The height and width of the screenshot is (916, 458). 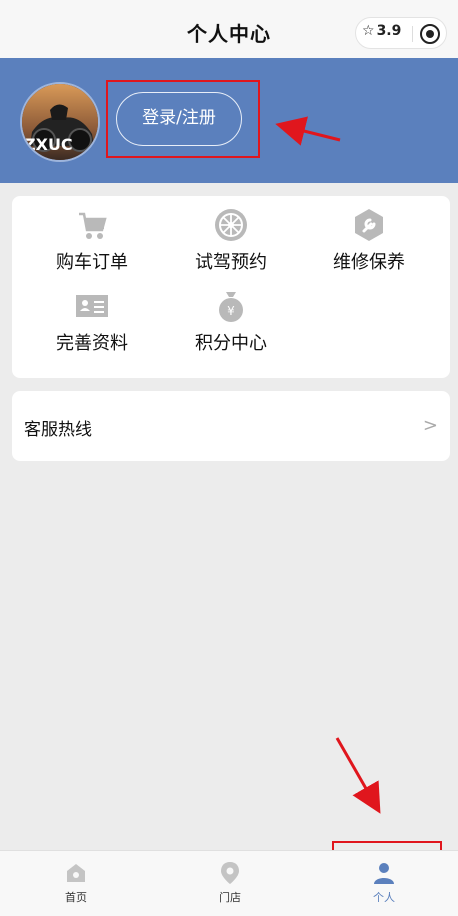 I want to click on bottom-tab-bar: 首页 门店 个人, so click(x=229, y=883).